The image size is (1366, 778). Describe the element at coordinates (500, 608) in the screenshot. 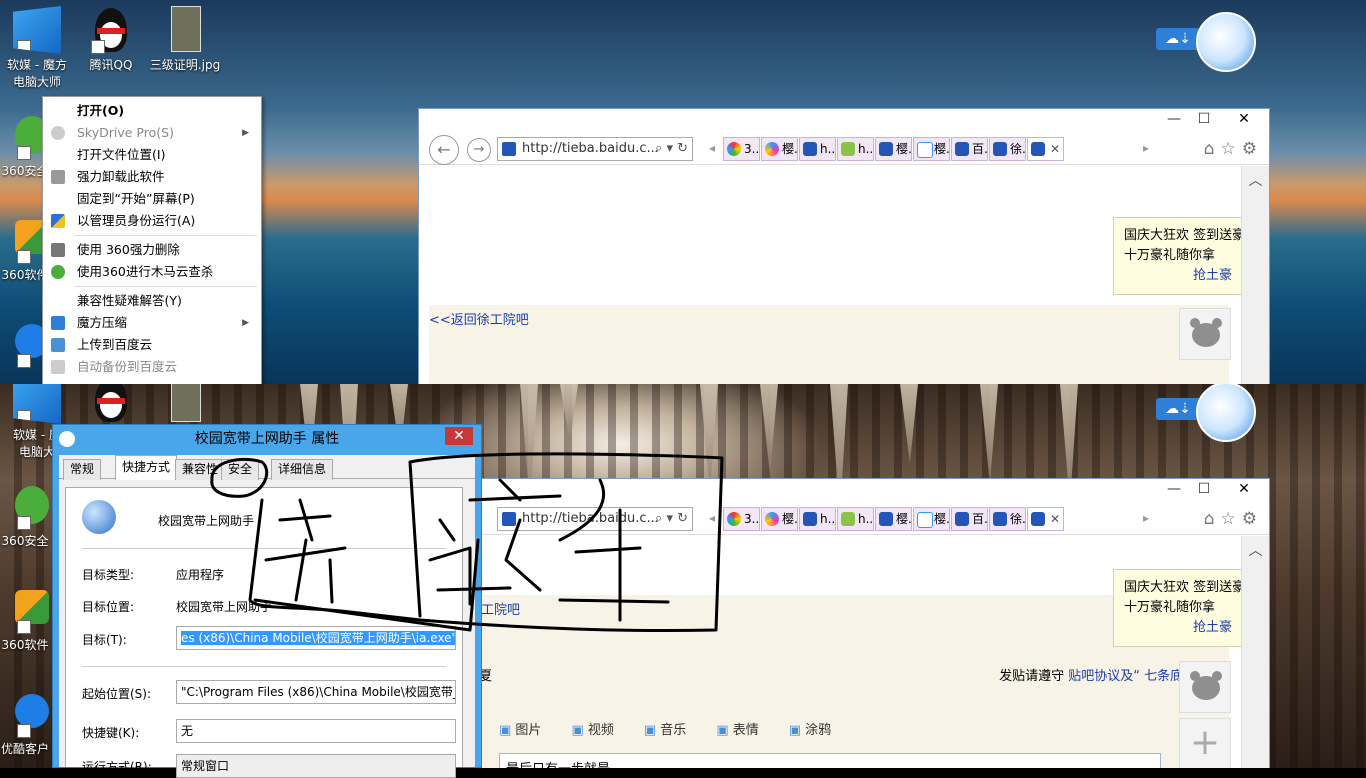

I see `back-to-forum-link: 工院吧` at that location.